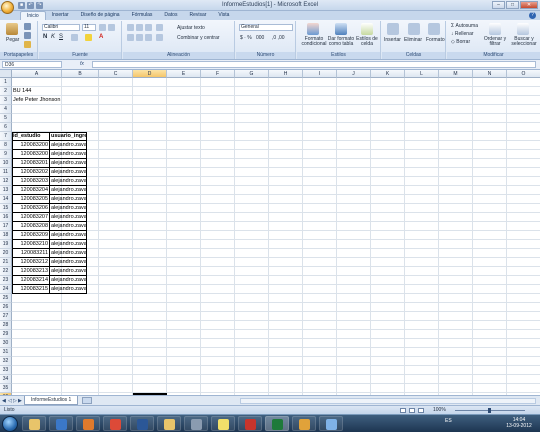 The image size is (540, 432). I want to click on cell-styles-button: Estilos de celda, so click(367, 42).